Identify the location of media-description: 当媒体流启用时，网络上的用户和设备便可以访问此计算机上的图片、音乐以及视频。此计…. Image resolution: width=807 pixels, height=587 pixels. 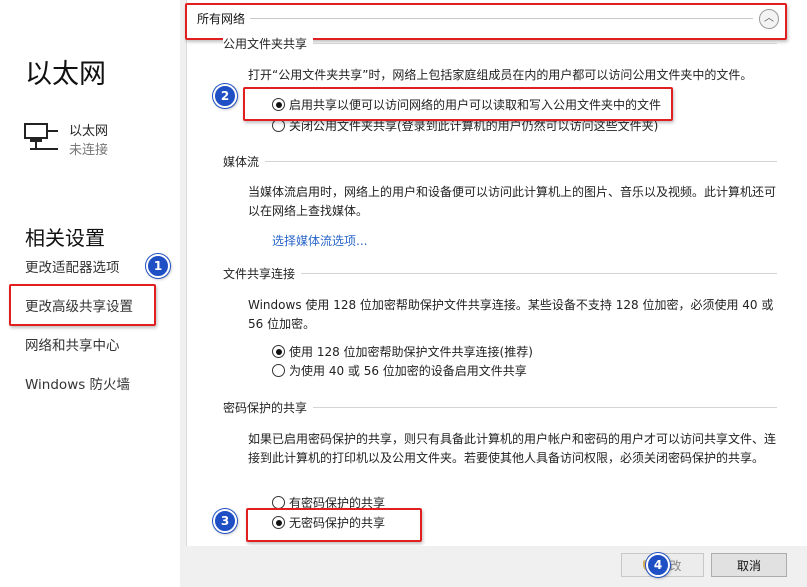
(512, 201).